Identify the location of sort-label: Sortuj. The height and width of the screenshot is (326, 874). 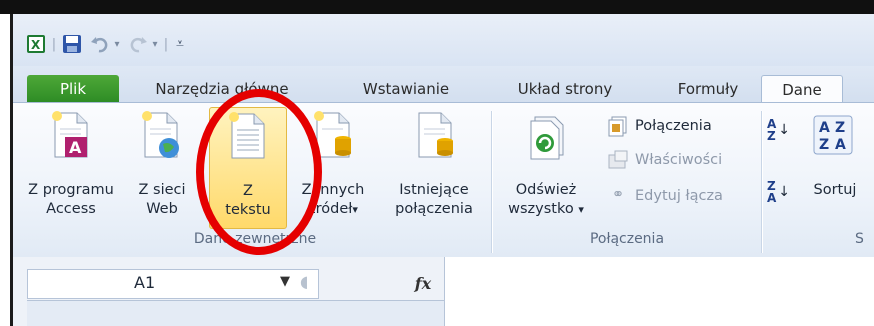
(835, 190).